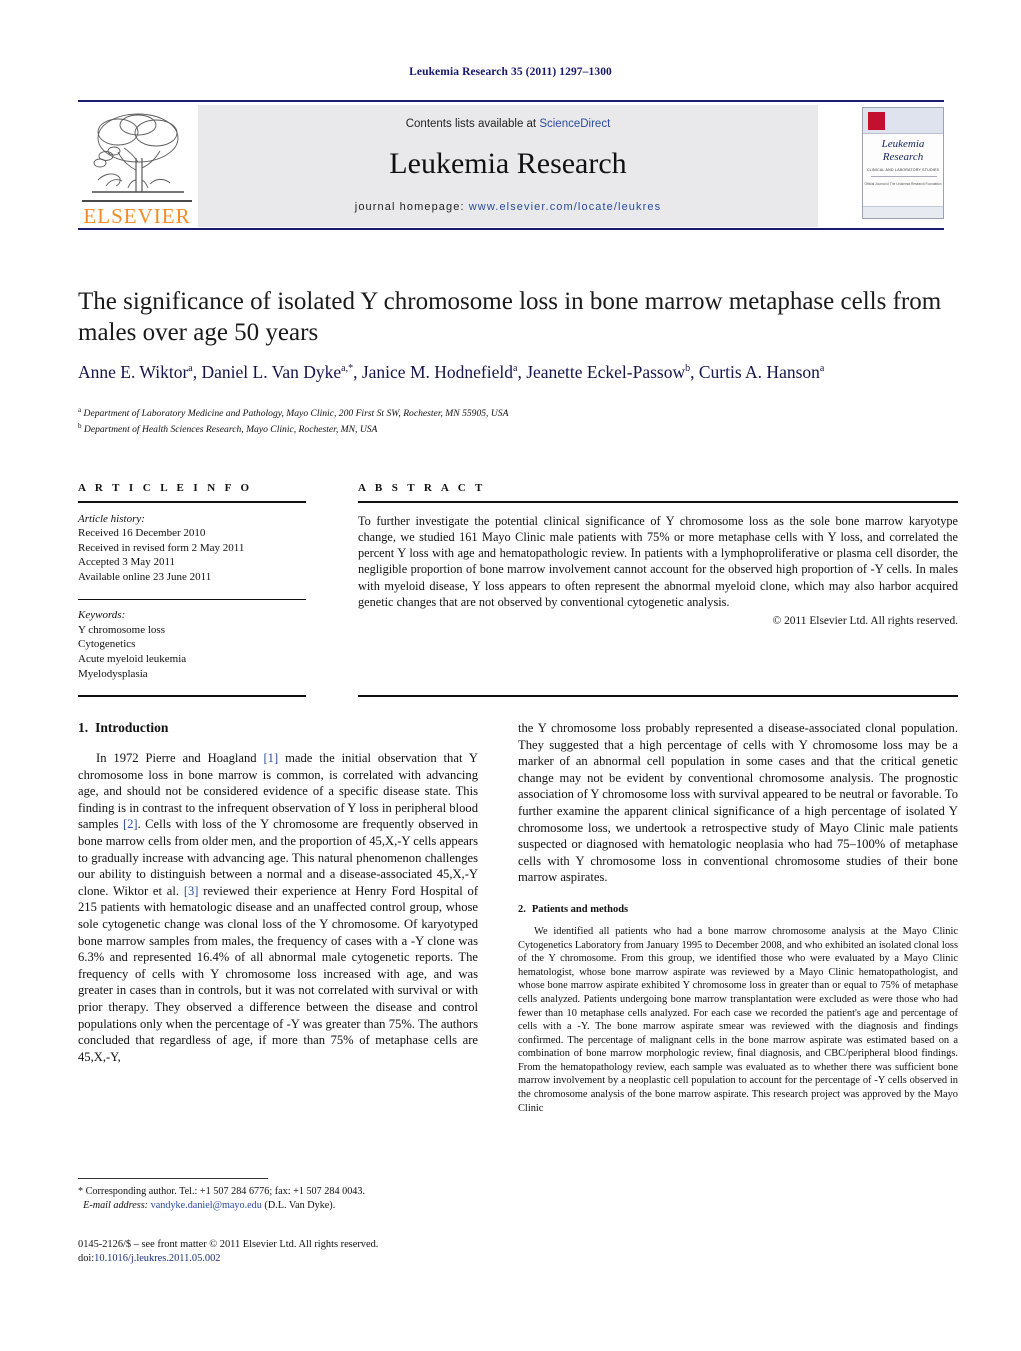 This screenshot has height=1351, width=1021. I want to click on citation-link-3: [3], so click(191, 891).